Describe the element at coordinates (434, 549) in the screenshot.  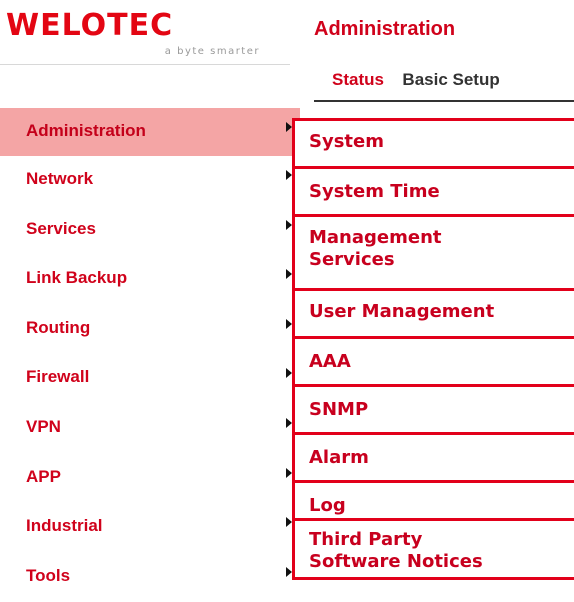
I see `submenu-item-third-party-notices: Third Party Software Notices` at that location.